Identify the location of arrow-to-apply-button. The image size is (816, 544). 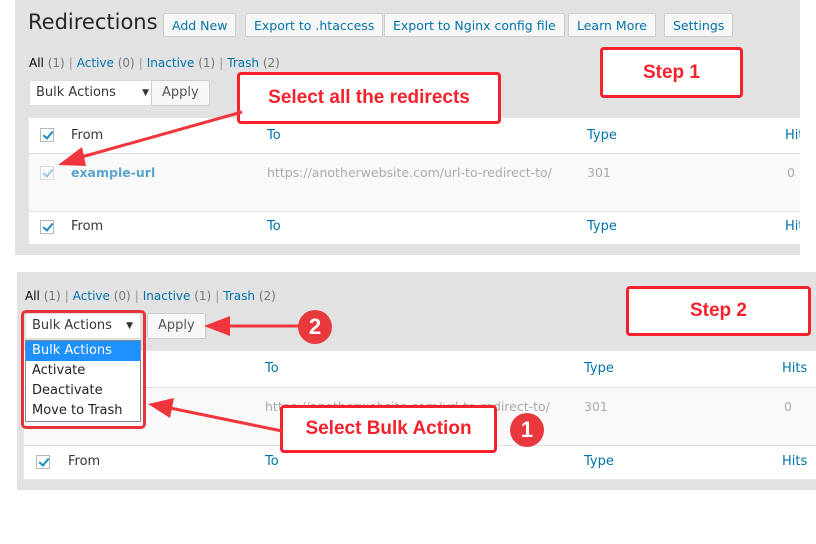
(252, 326).